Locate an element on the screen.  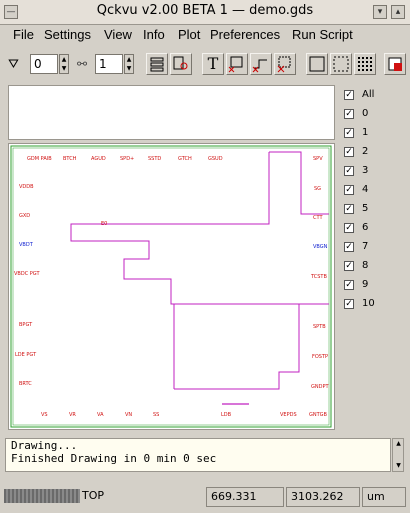
drawing-label: GSUD is located at coordinates (215, 159).